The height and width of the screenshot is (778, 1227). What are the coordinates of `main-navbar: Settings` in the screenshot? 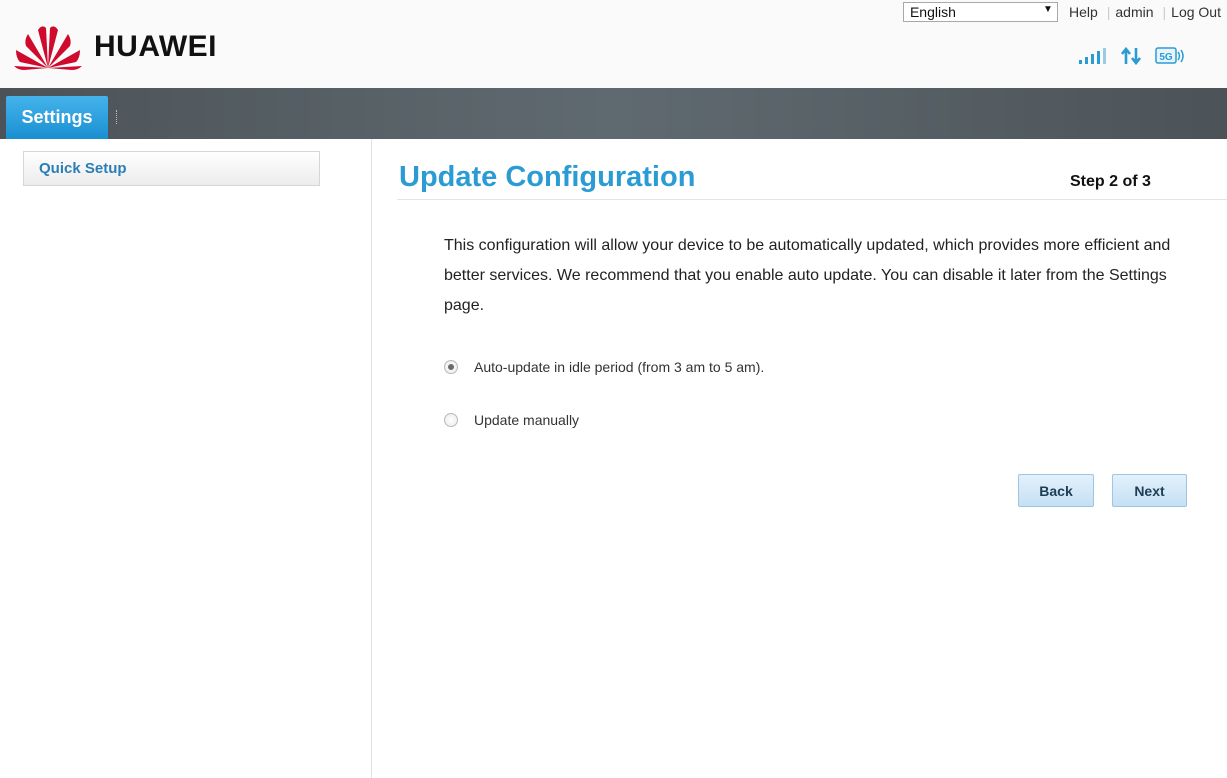 It's located at (613, 113).